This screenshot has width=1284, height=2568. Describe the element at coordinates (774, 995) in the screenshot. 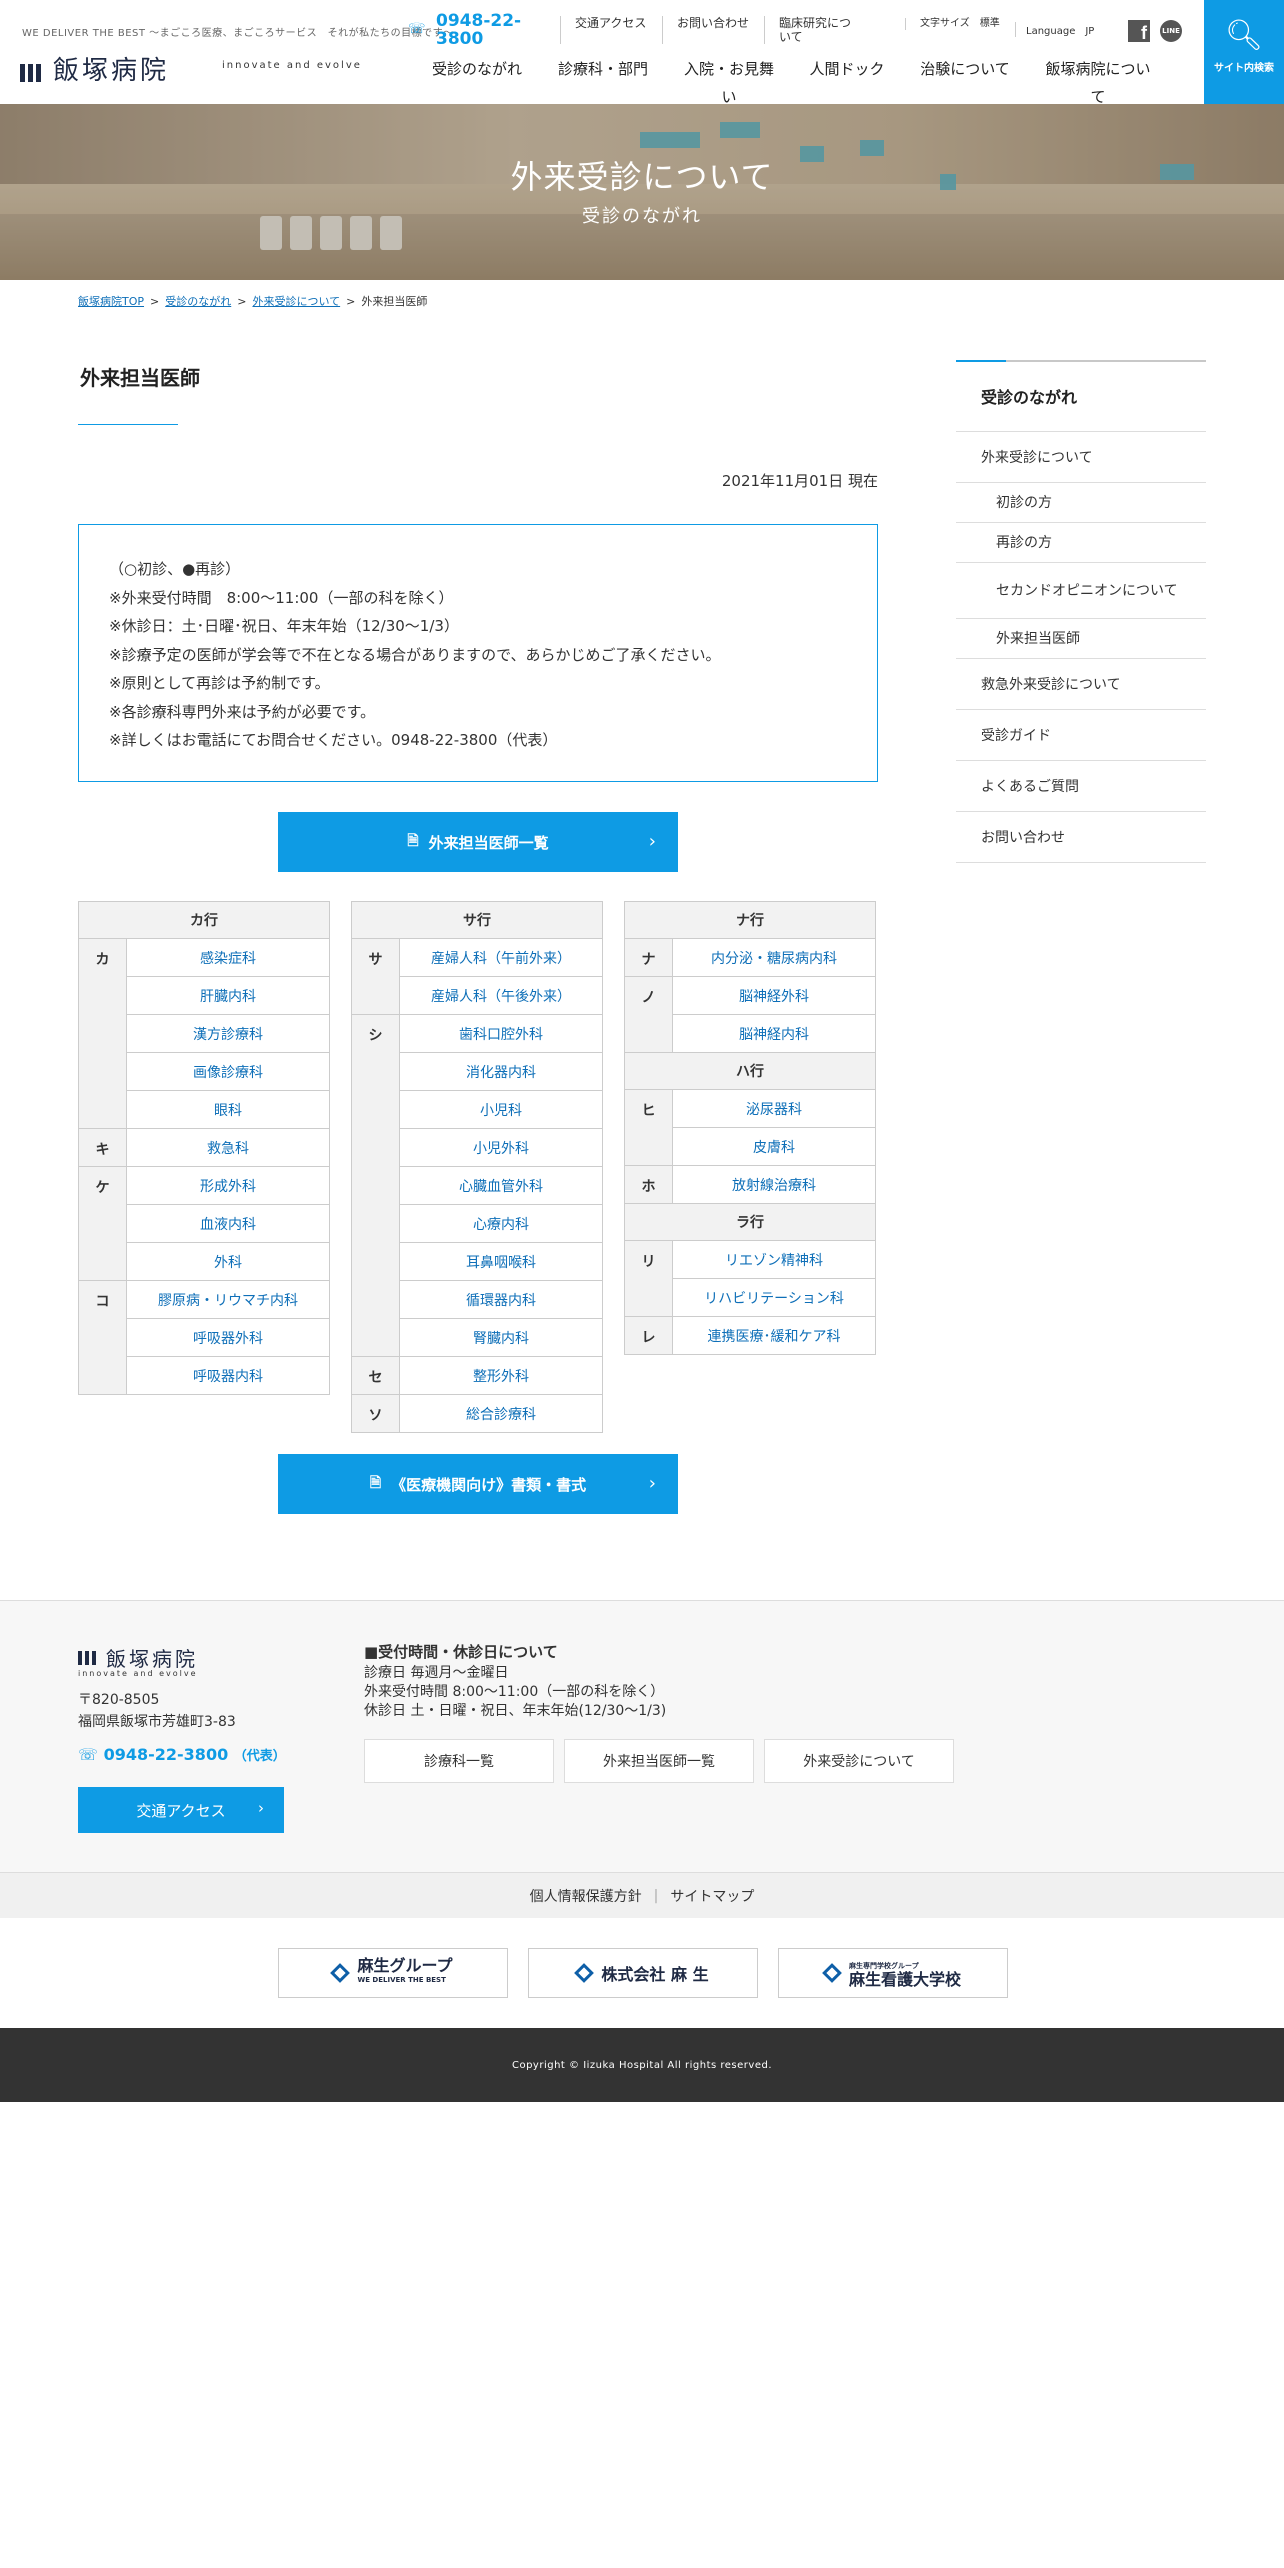

I see `dept-link: 脳神経外科` at that location.